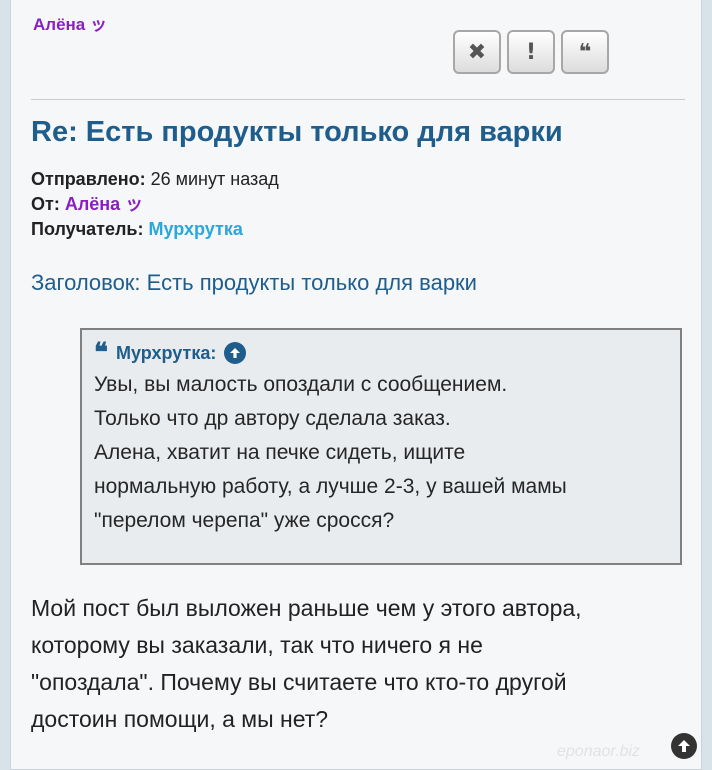  What do you see at coordinates (45, 204) in the screenshot?
I see `from-label: От:` at bounding box center [45, 204].